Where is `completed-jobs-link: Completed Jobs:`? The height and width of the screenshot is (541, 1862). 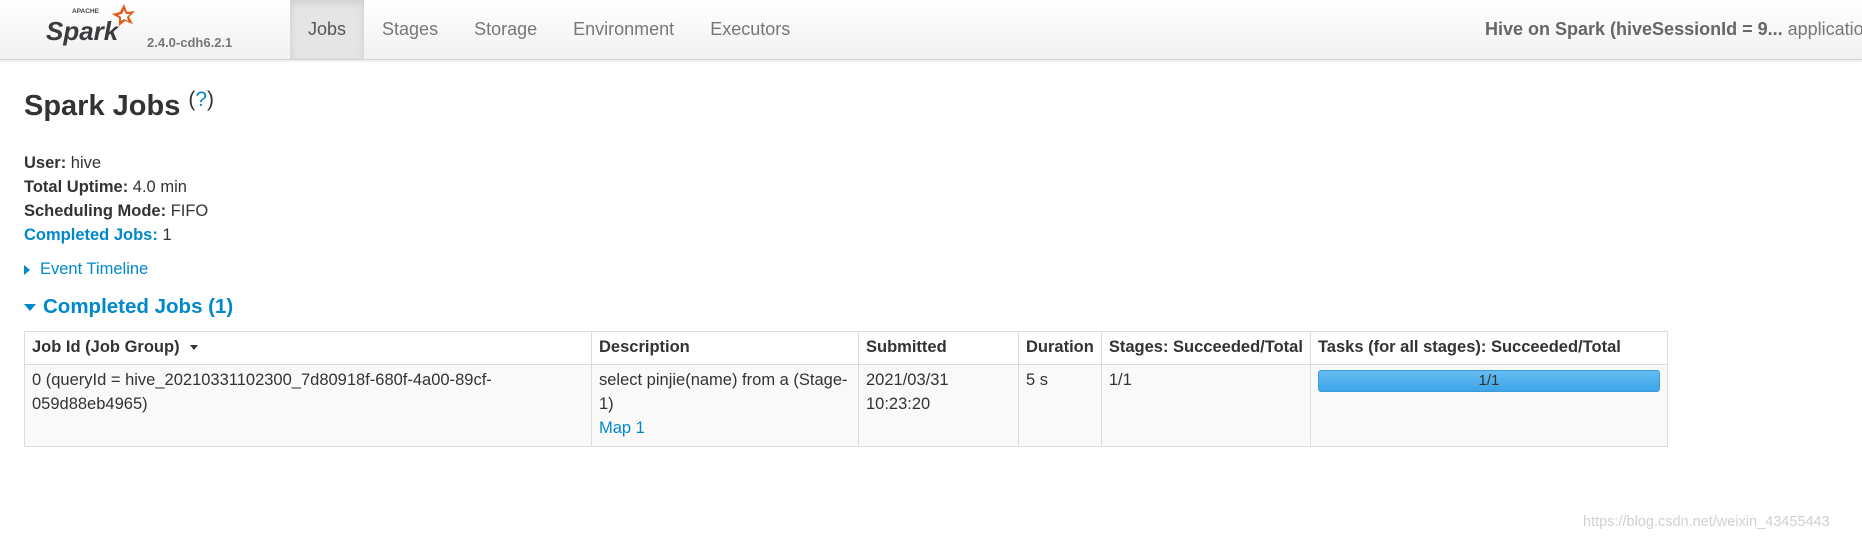
completed-jobs-link: Completed Jobs: is located at coordinates (91, 235).